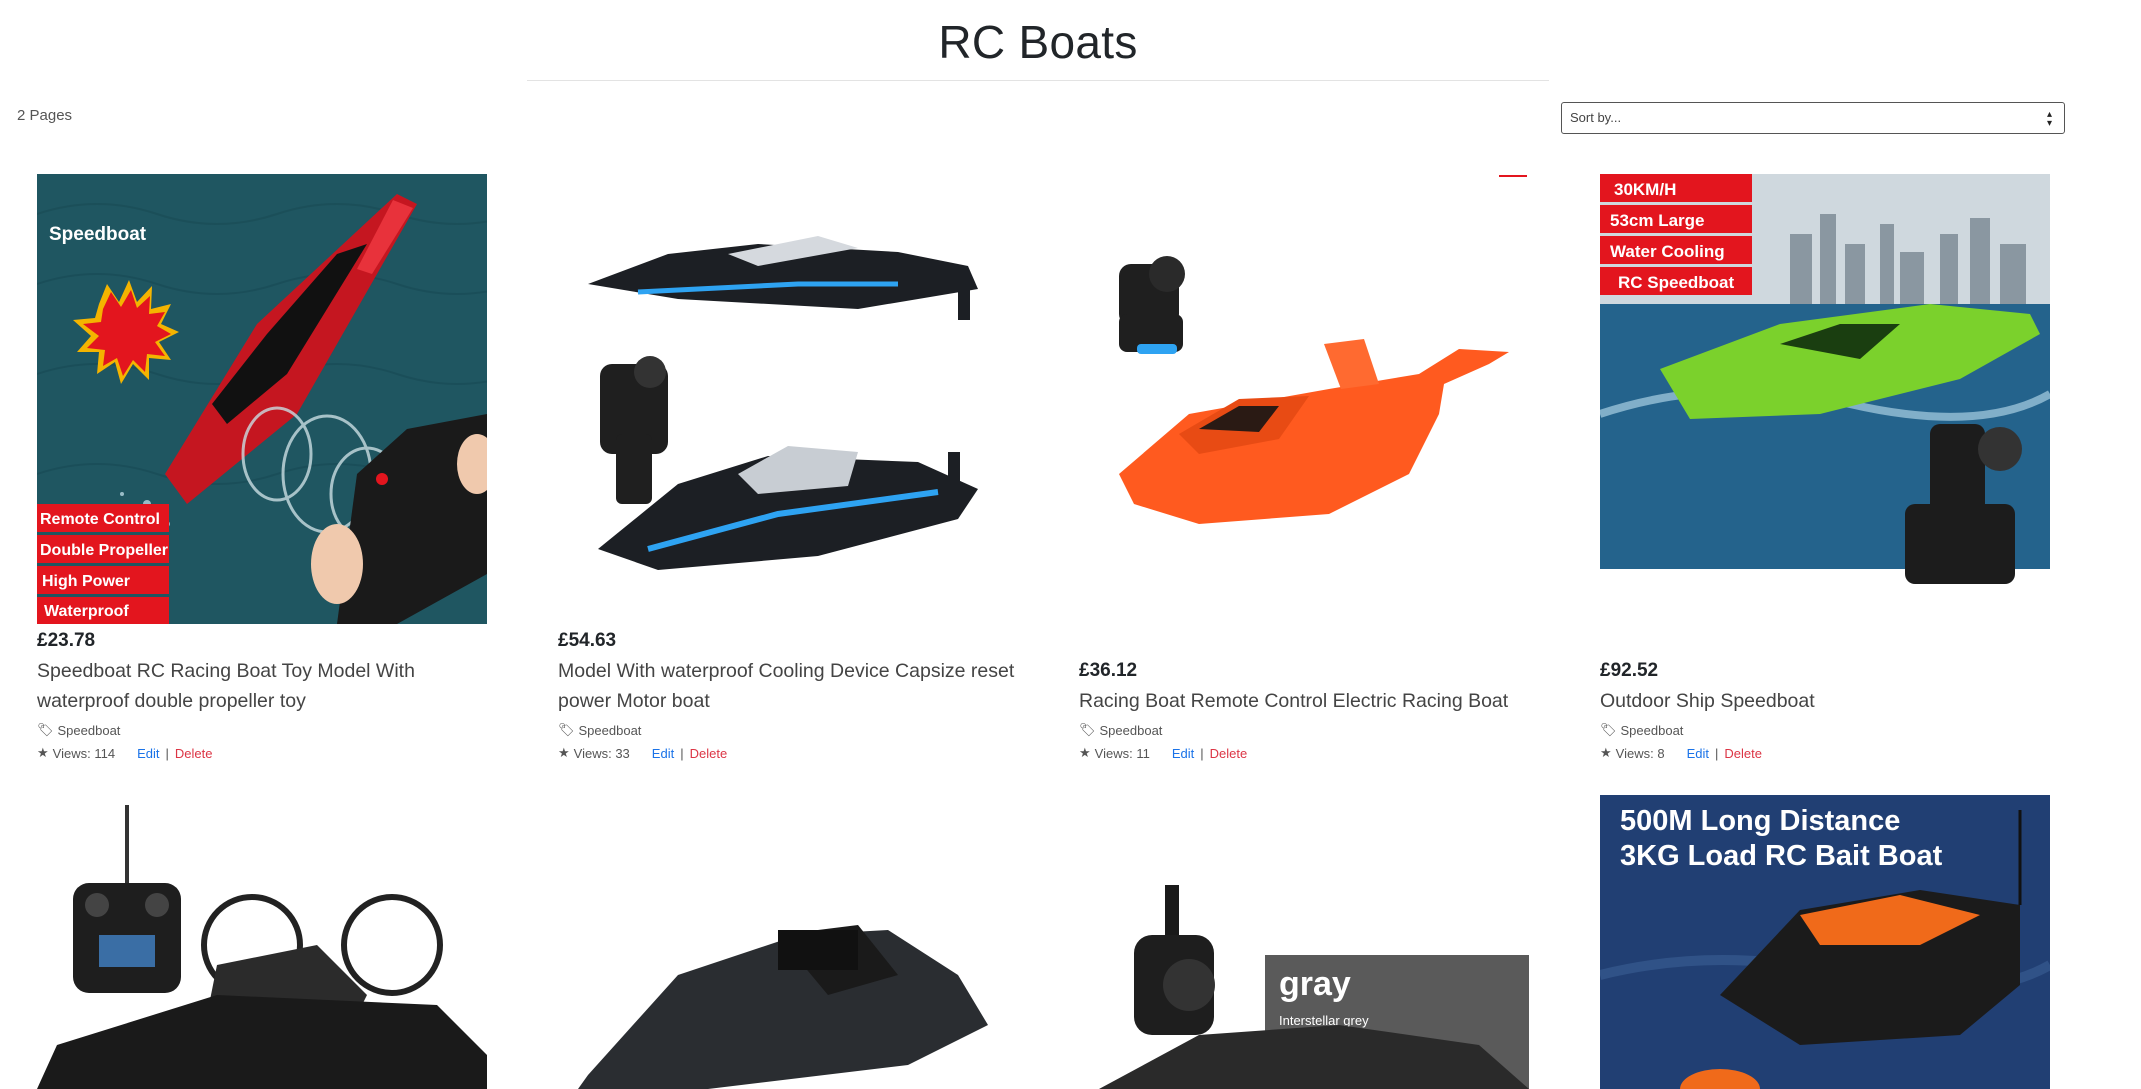 The image size is (2141, 1089). Describe the element at coordinates (1645, 189) in the screenshot. I see `badge-text: 30KM/H` at that location.